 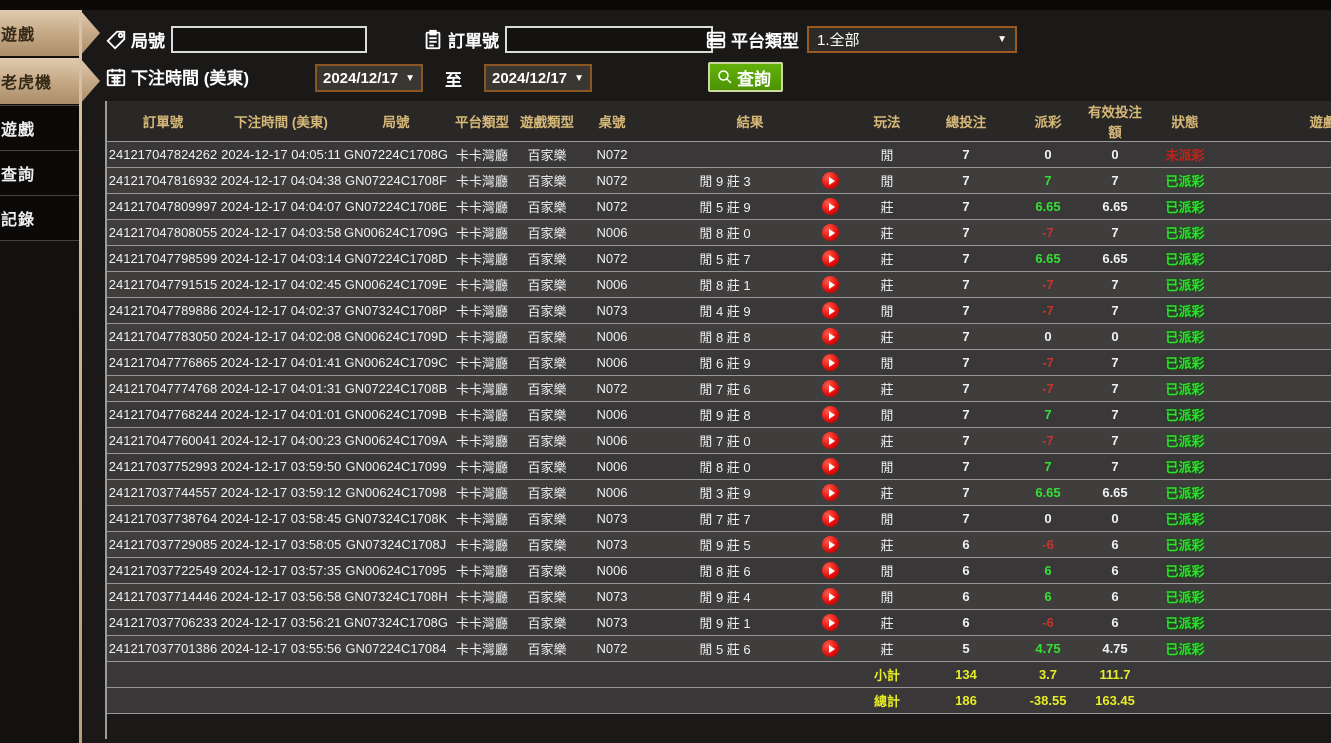 I want to click on sidebar-item-2: 老虎機, so click(x=50, y=81).